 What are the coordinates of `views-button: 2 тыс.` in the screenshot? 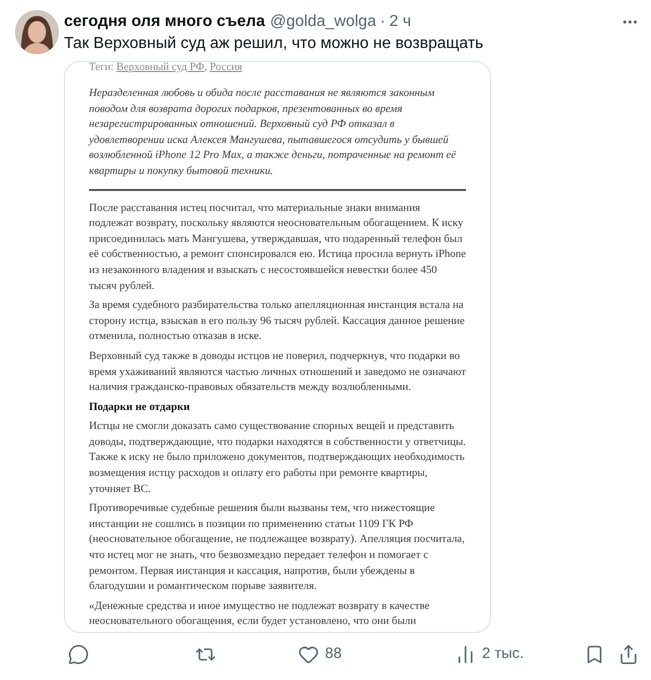 It's located at (489, 654).